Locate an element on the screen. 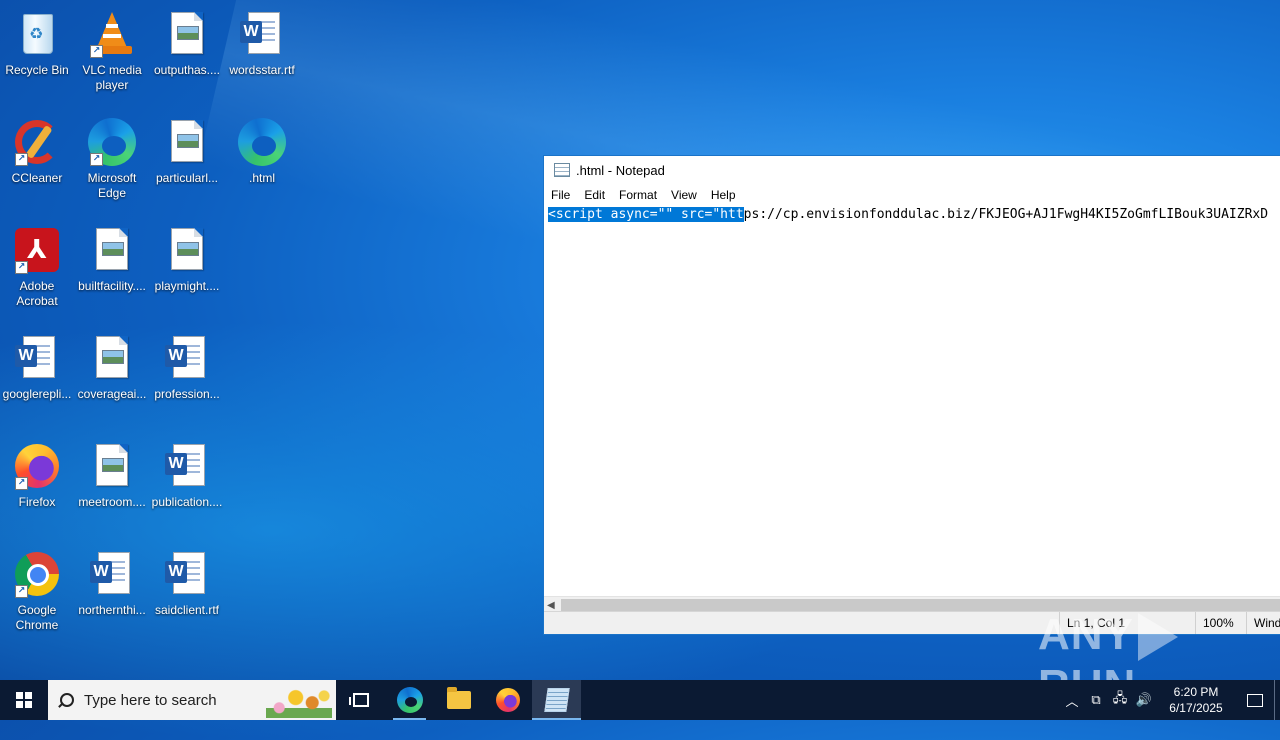 Image resolution: width=1280 pixels, height=740 pixels. taskbar-file-explorer is located at coordinates (458, 700).